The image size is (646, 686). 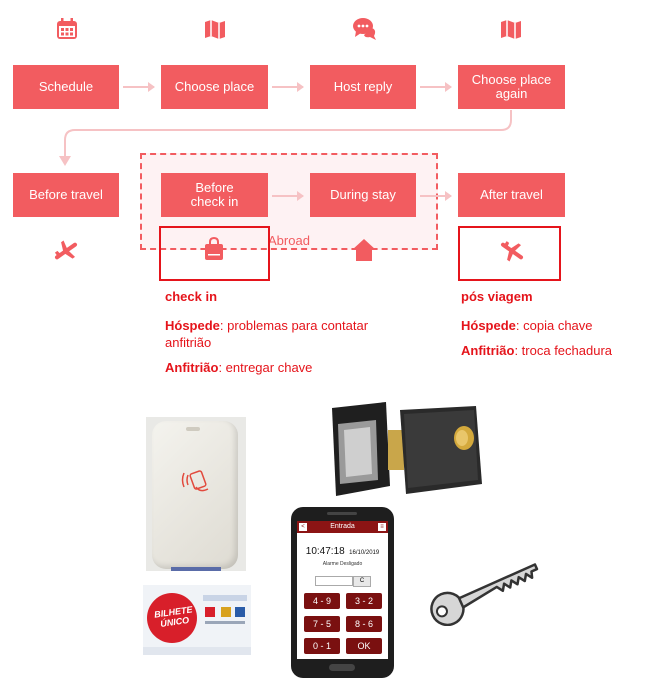 What do you see at coordinates (239, 367) in the screenshot?
I see `checkin-host-note: Anfitrião: entregar chave` at bounding box center [239, 367].